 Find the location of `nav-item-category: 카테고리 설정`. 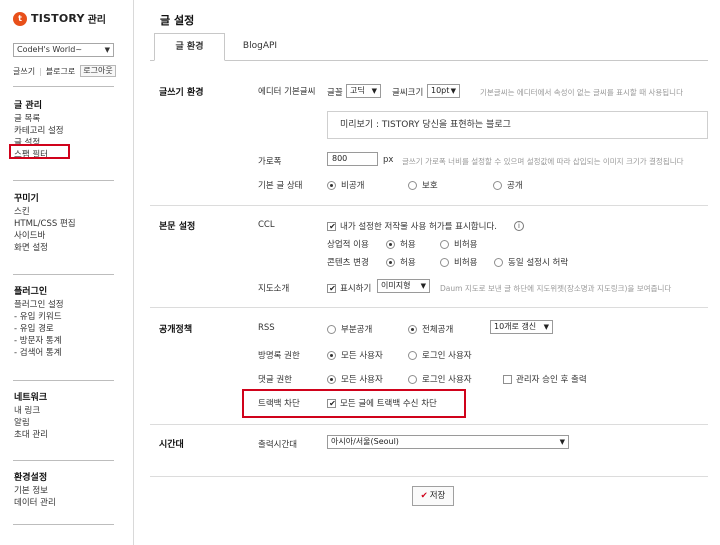

nav-item-category: 카테고리 설정 is located at coordinates (39, 131).